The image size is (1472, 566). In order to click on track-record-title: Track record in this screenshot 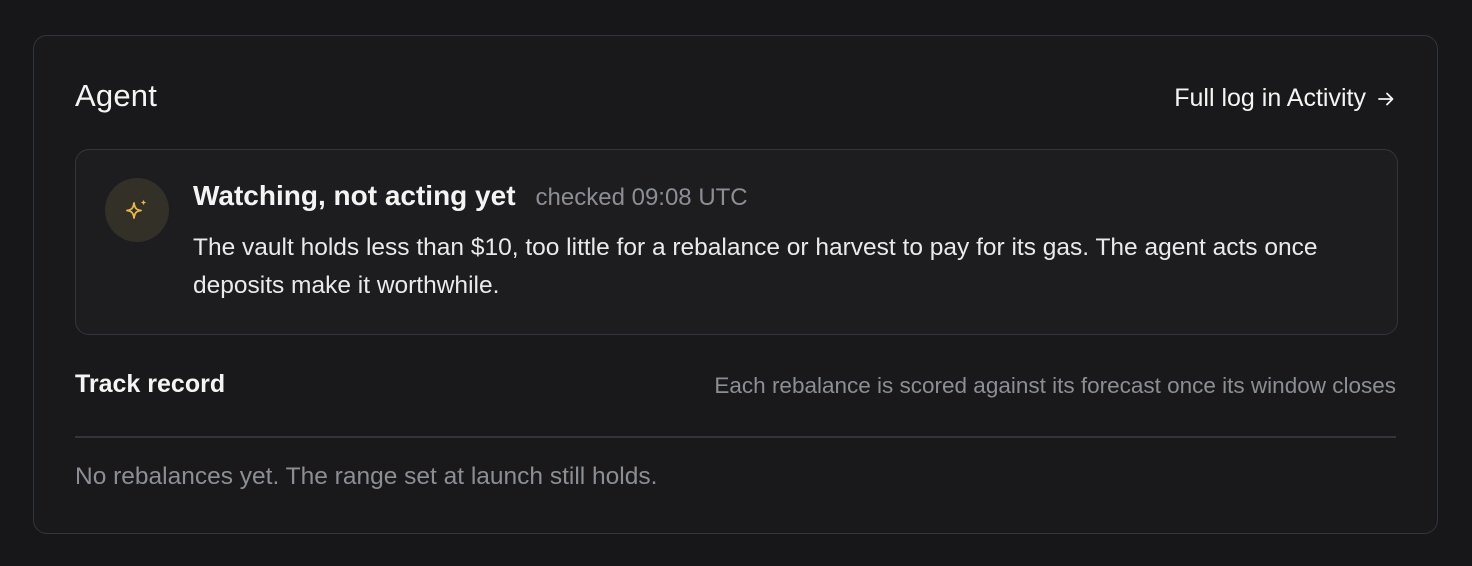, I will do `click(150, 384)`.